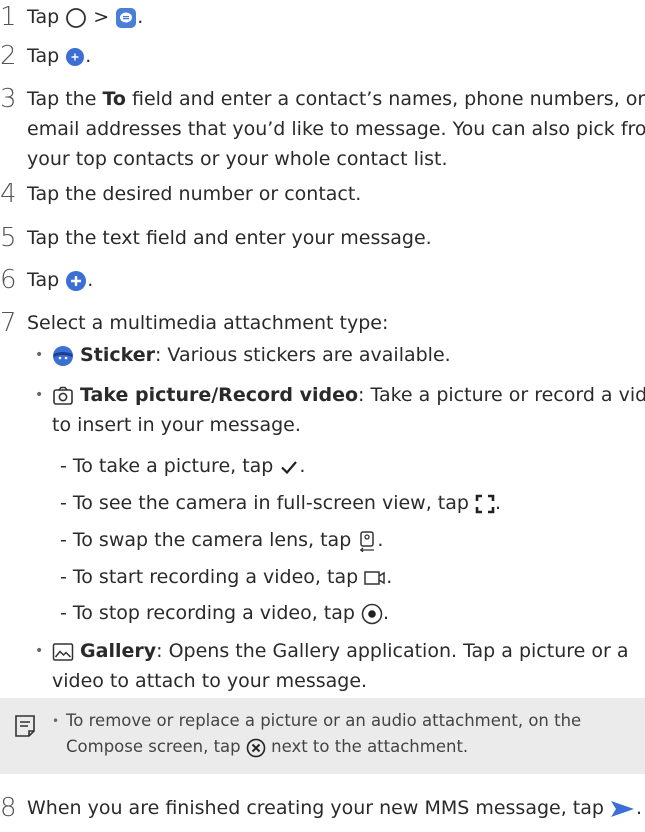 The height and width of the screenshot is (832, 645). What do you see at coordinates (63, 651) in the screenshot?
I see `gallery-icon` at bounding box center [63, 651].